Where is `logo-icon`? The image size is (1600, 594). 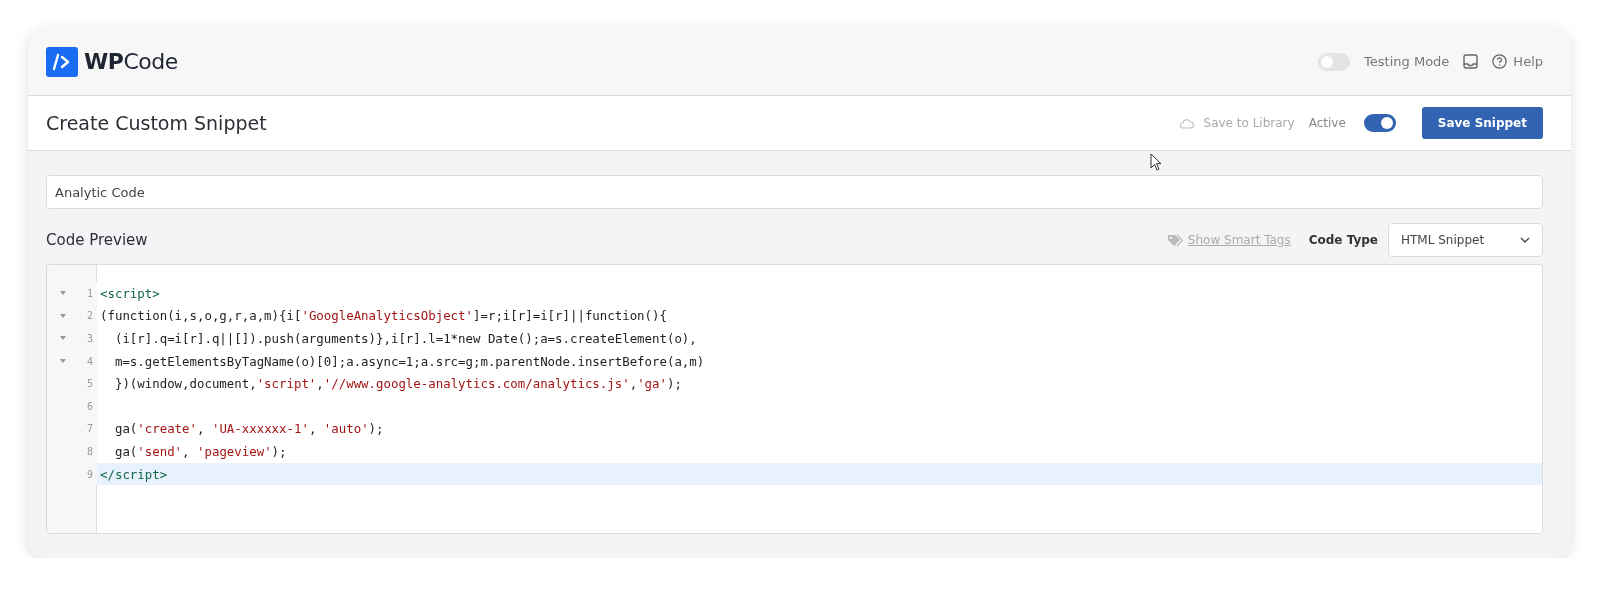
logo-icon is located at coordinates (62, 61).